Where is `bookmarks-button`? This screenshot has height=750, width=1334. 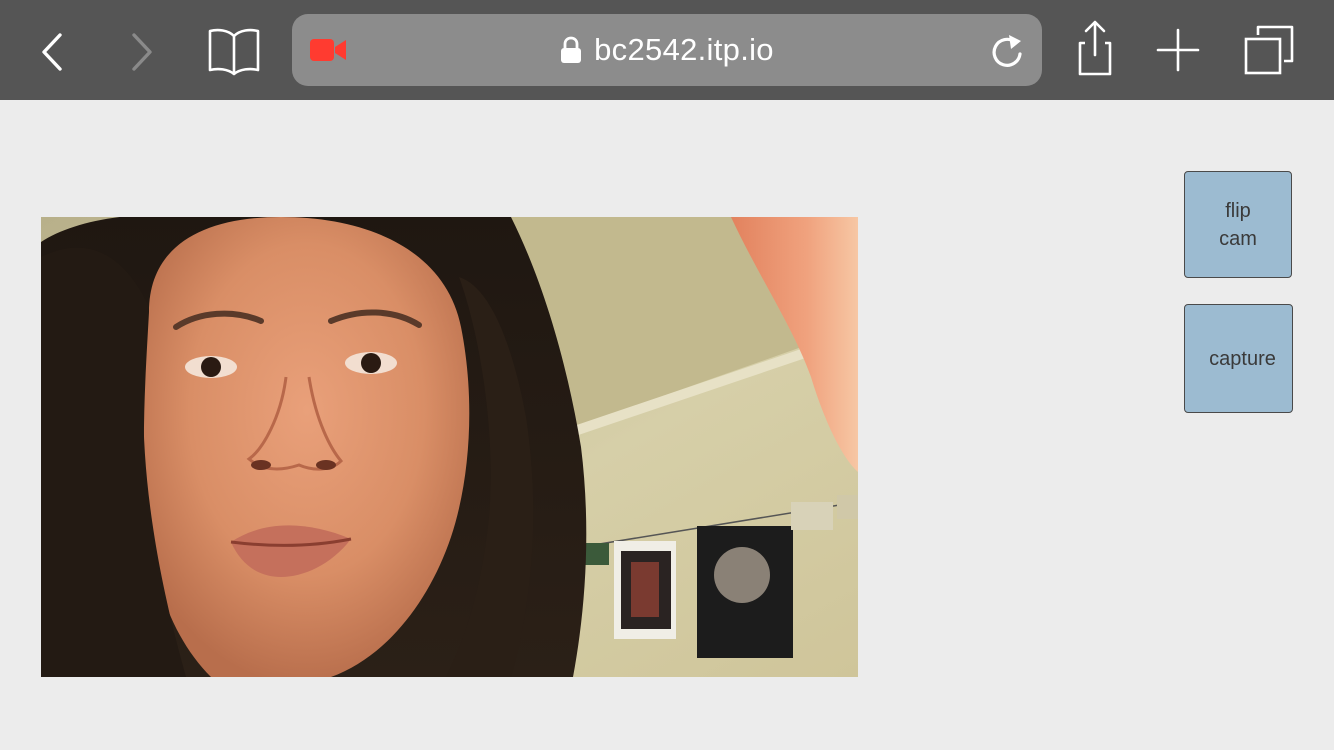 bookmarks-button is located at coordinates (234, 51).